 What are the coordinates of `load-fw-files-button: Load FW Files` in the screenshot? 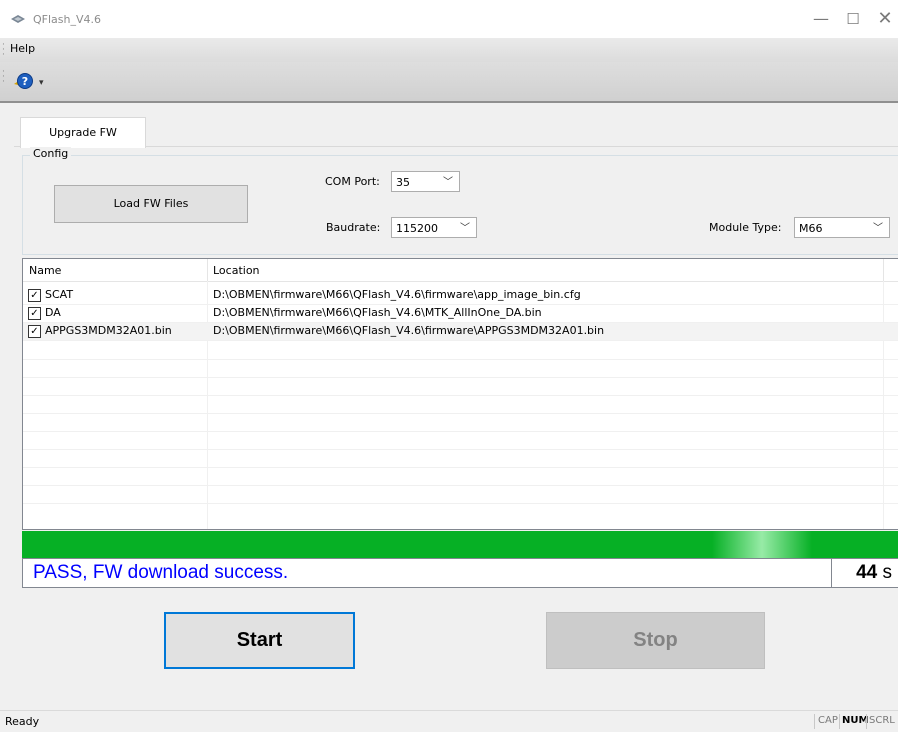 It's located at (151, 204).